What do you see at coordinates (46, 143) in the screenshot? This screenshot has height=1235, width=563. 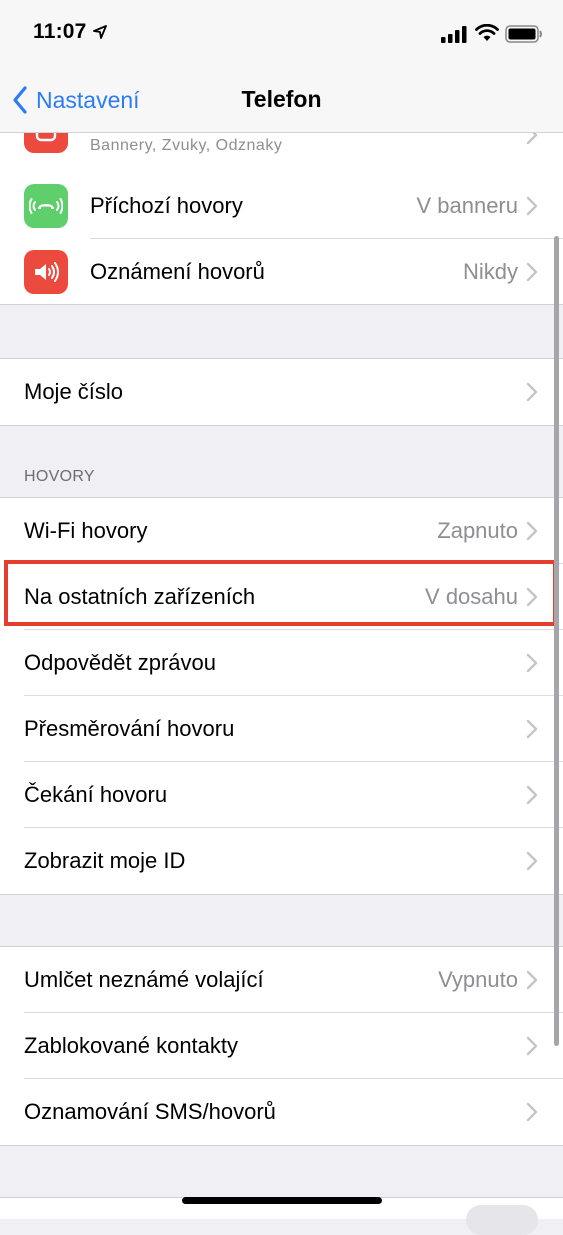 I see `notifications-app-icon` at bounding box center [46, 143].